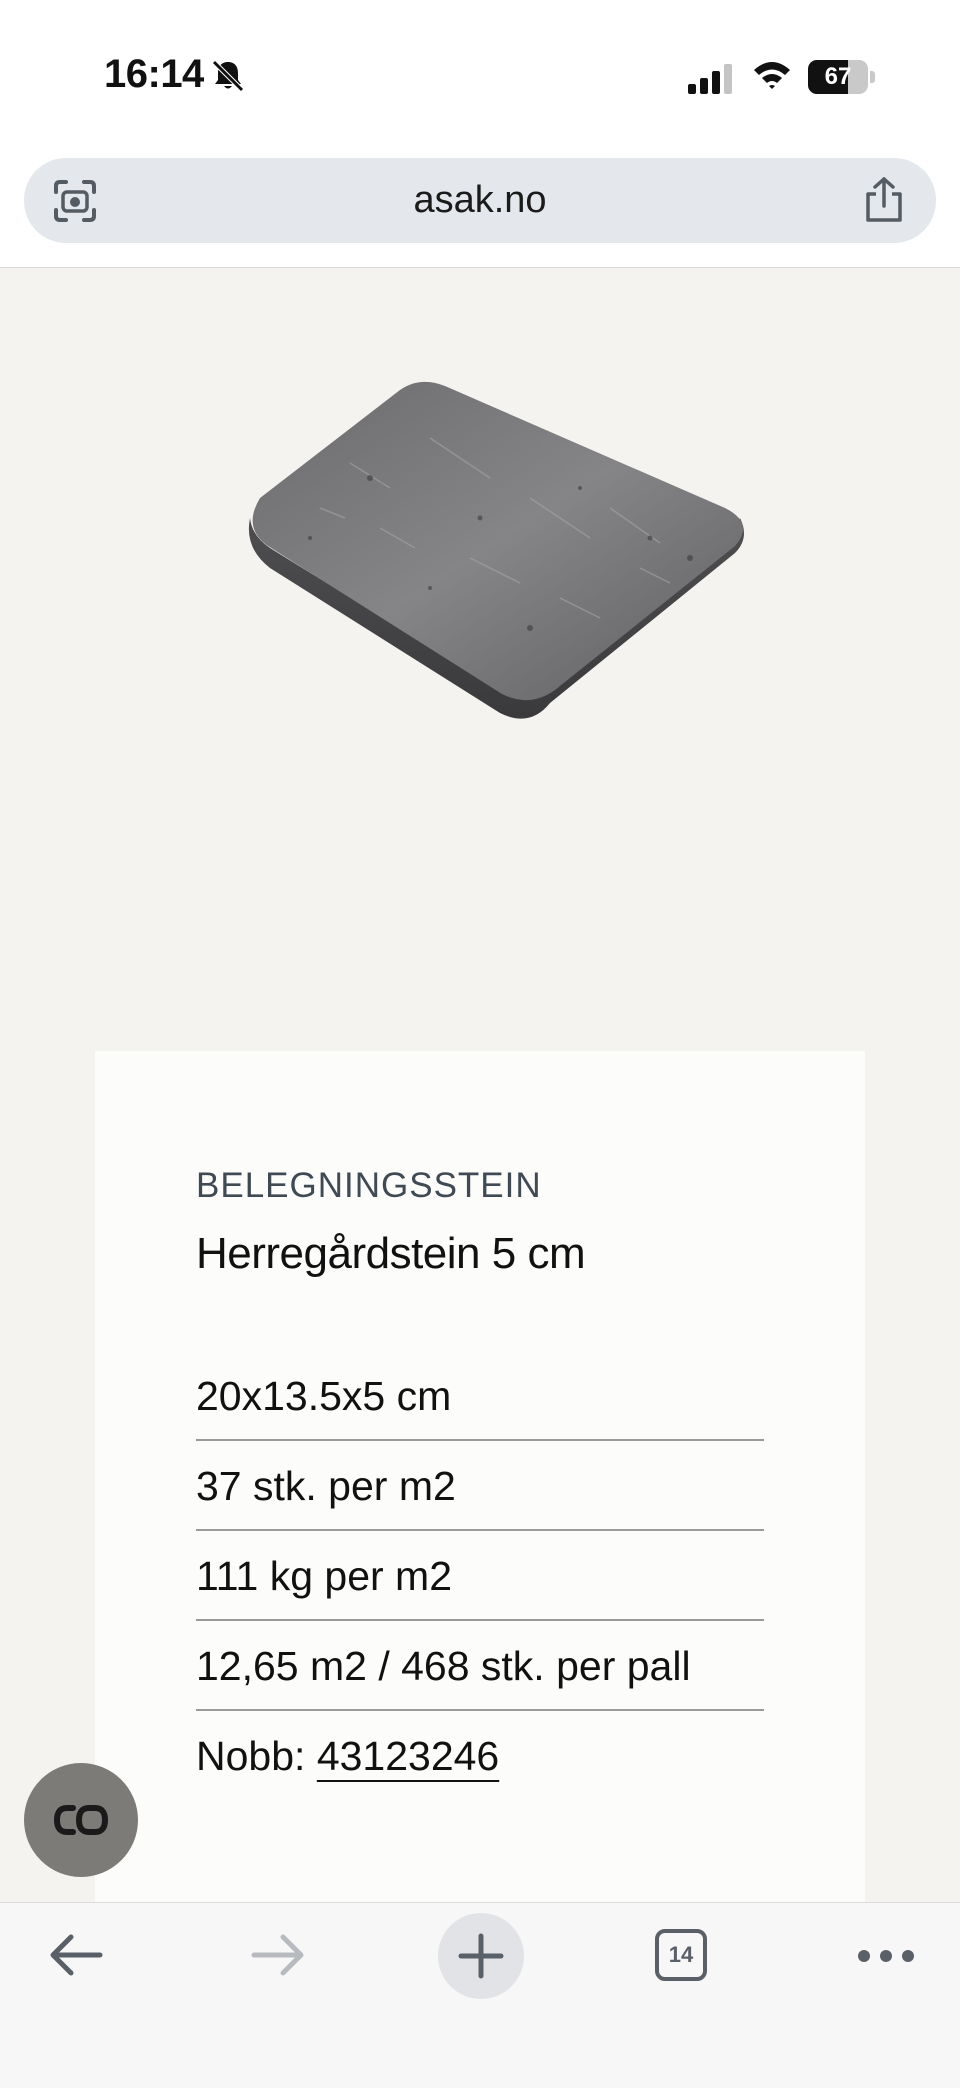  I want to click on nobb-number-link: 43123246, so click(408, 1756).